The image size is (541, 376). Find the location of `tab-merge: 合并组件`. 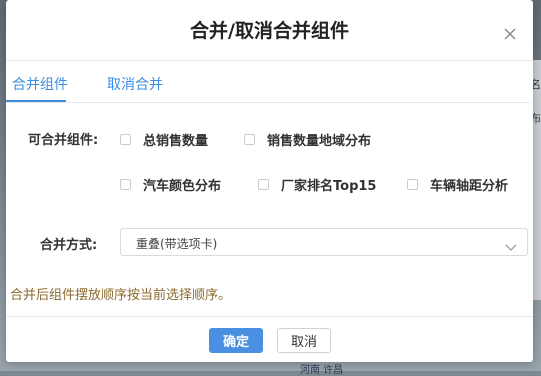

tab-merge: 合并组件 is located at coordinates (40, 84).